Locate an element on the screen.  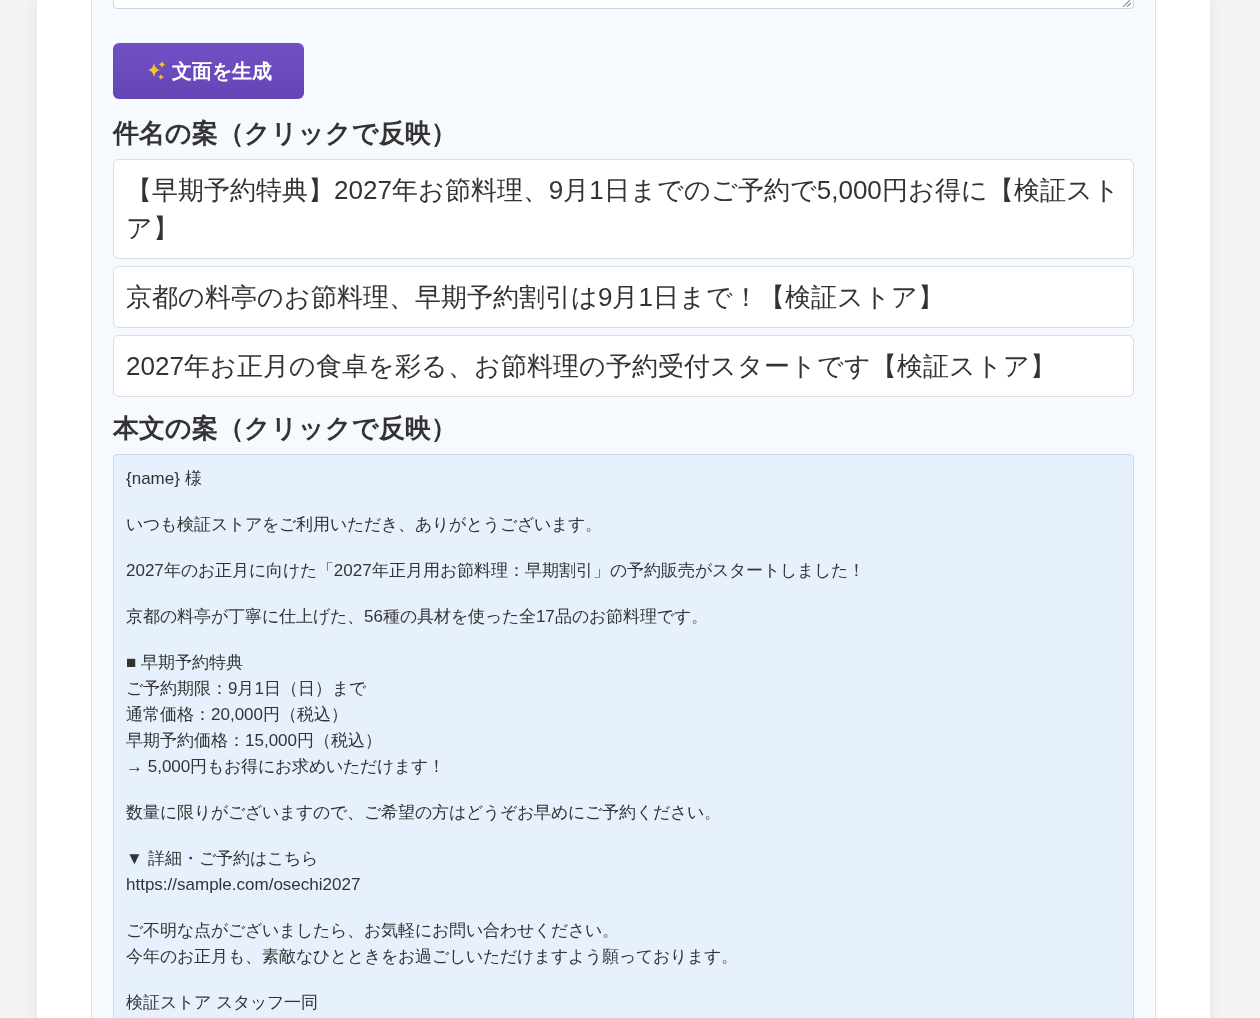
body-heading: 本文の案（クリックで反映） is located at coordinates (285, 428).